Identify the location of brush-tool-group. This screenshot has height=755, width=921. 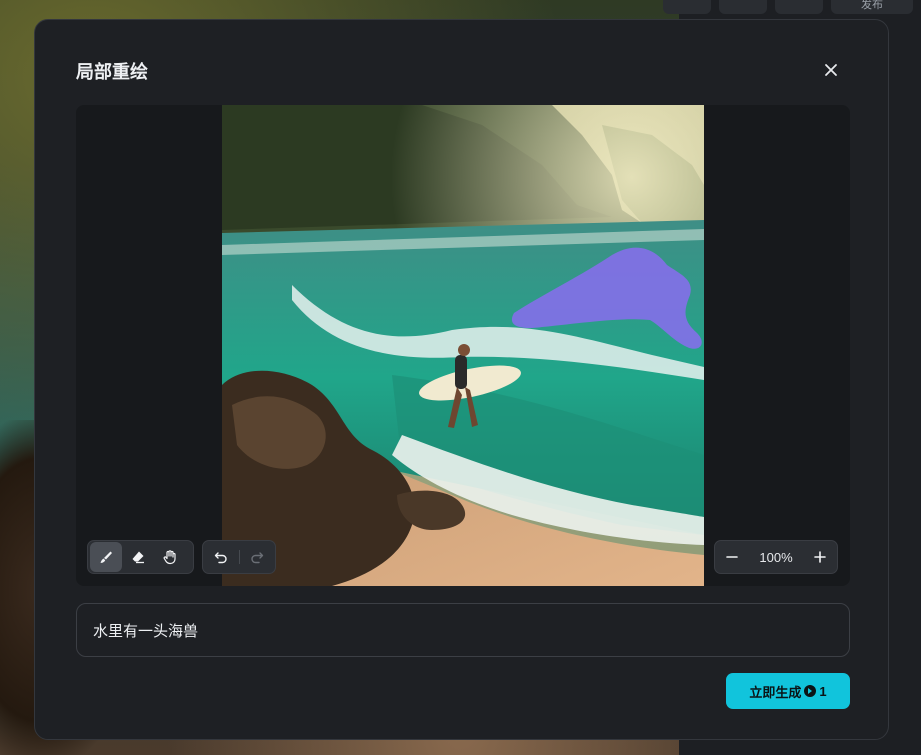
(140, 557).